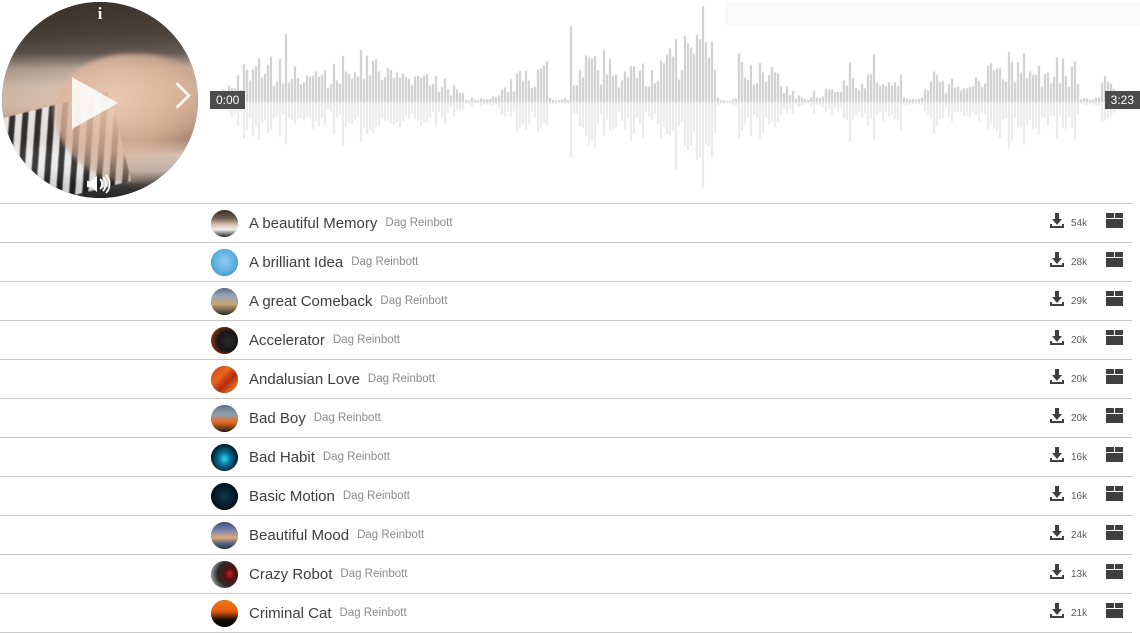  I want to click on download-count: 21k, so click(1079, 613).